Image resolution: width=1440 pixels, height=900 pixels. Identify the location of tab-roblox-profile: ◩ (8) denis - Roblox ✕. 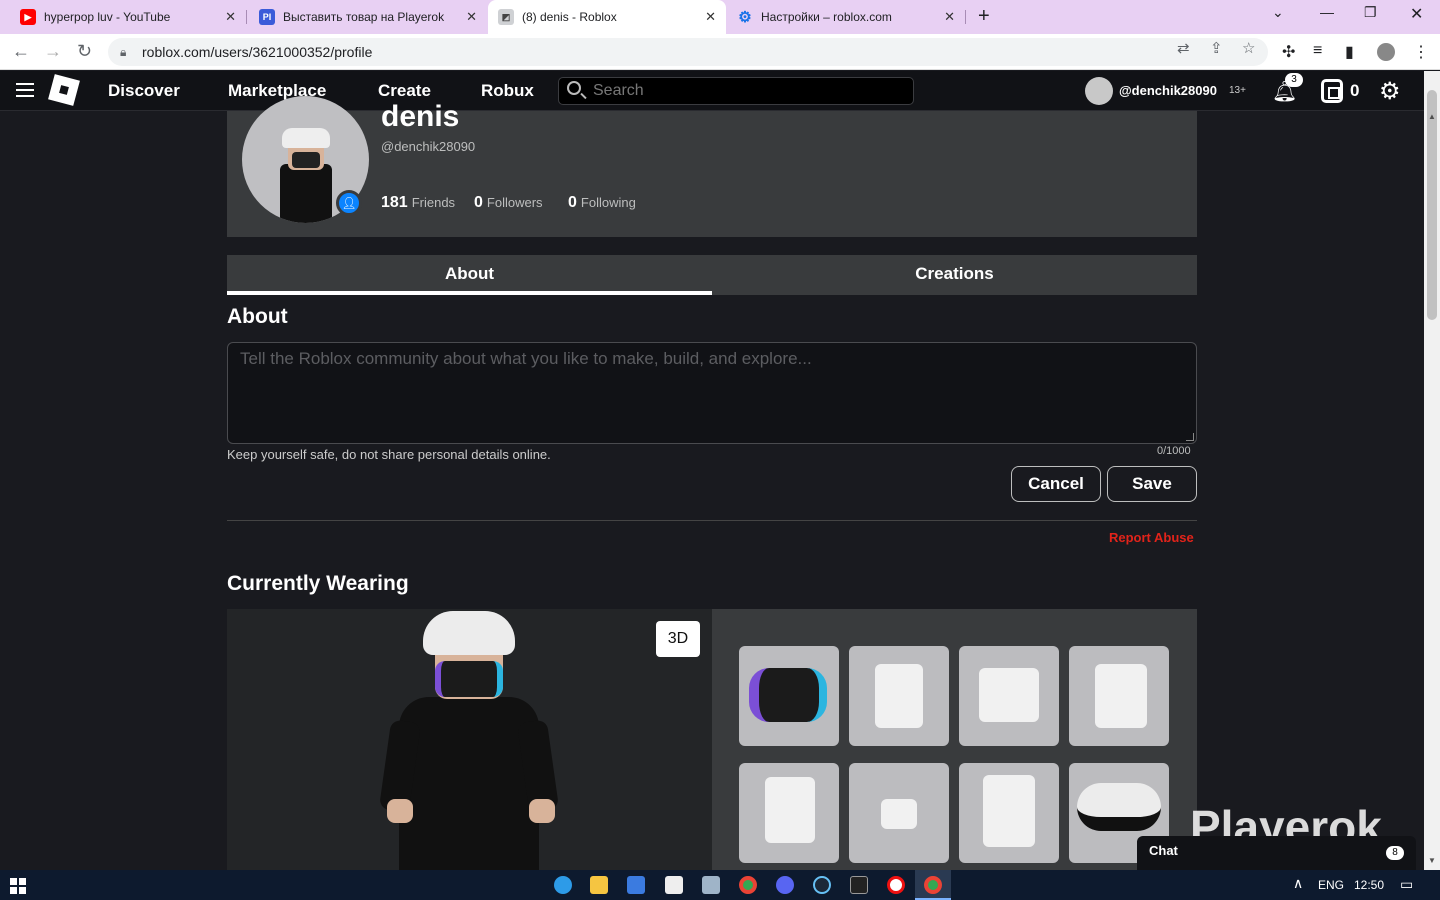
(607, 17).